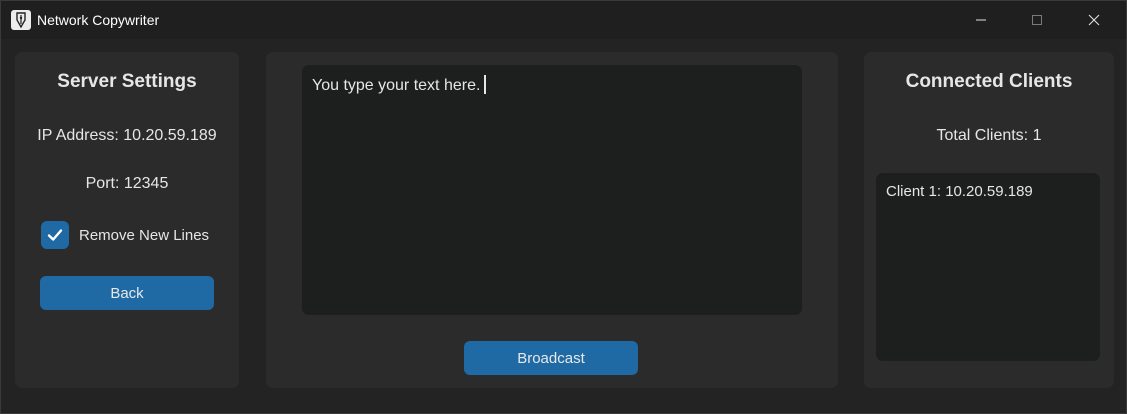  What do you see at coordinates (988, 192) in the screenshot?
I see `list-item: Client 1: 10.20.59.189` at bounding box center [988, 192].